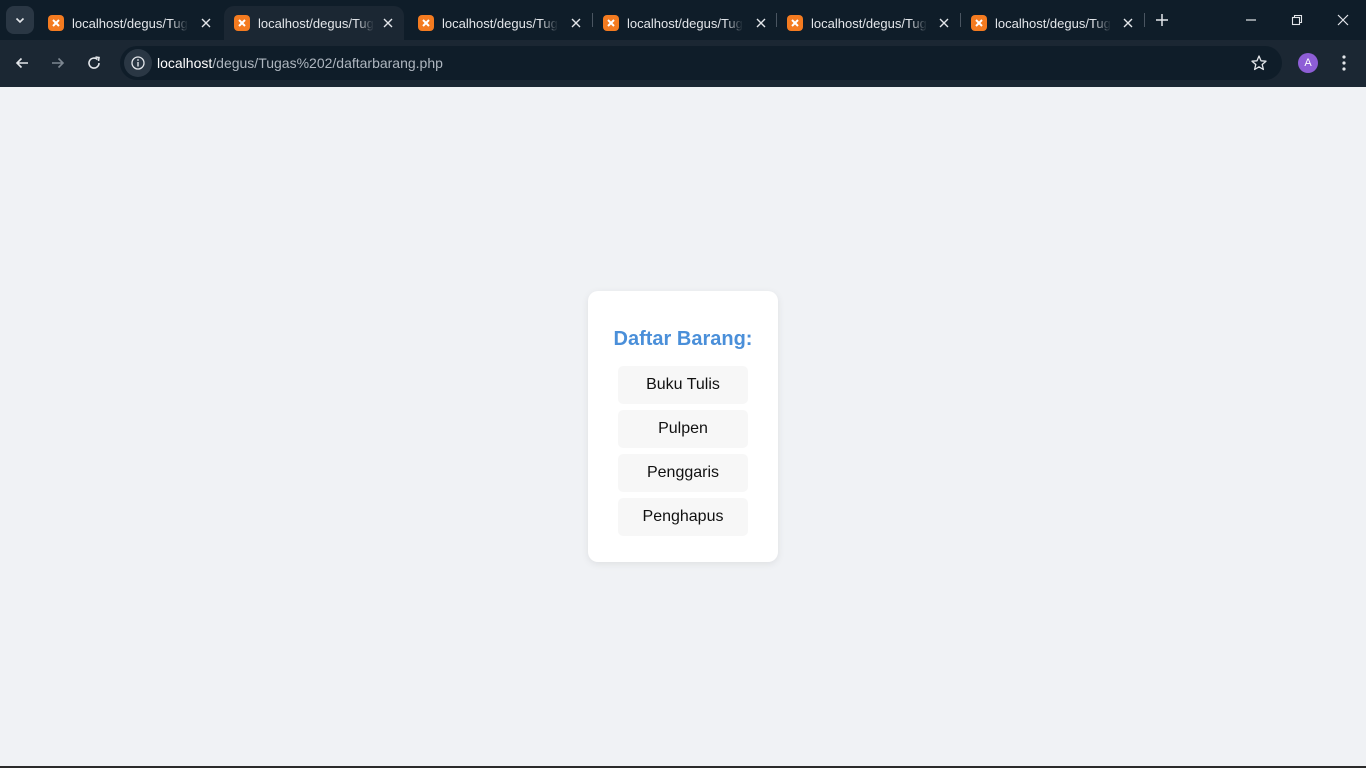  I want to click on arrow-left-icon, so click(21, 63).